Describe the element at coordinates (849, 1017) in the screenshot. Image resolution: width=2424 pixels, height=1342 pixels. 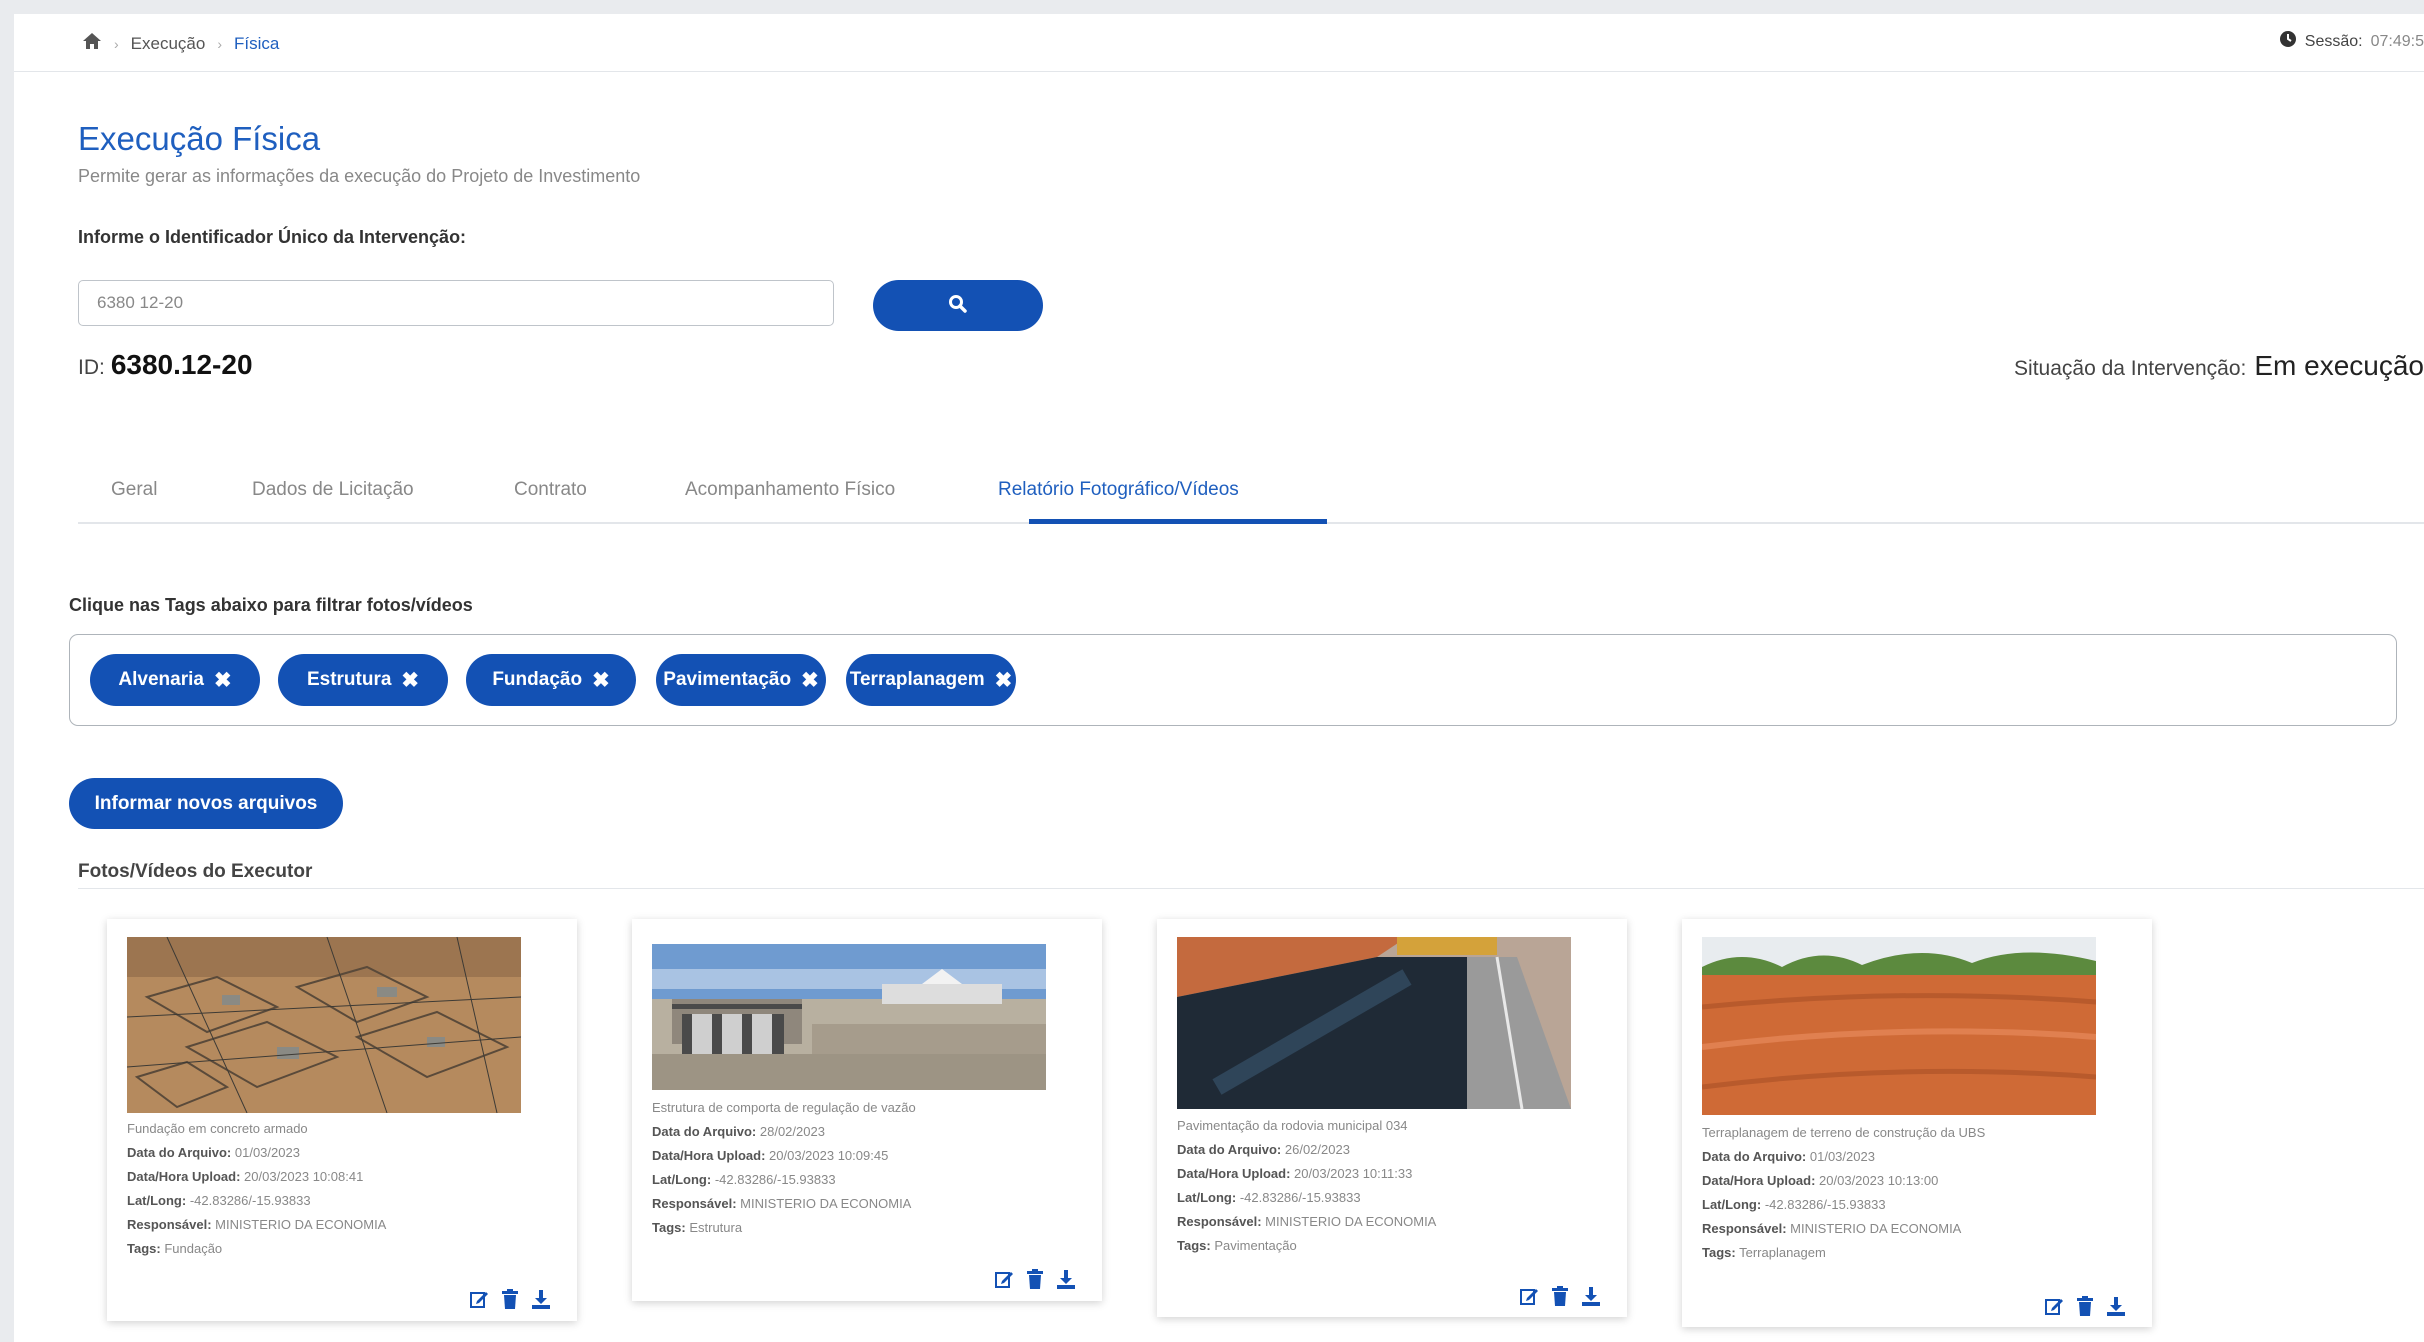
I see `dam-gate-structure-photo` at that location.